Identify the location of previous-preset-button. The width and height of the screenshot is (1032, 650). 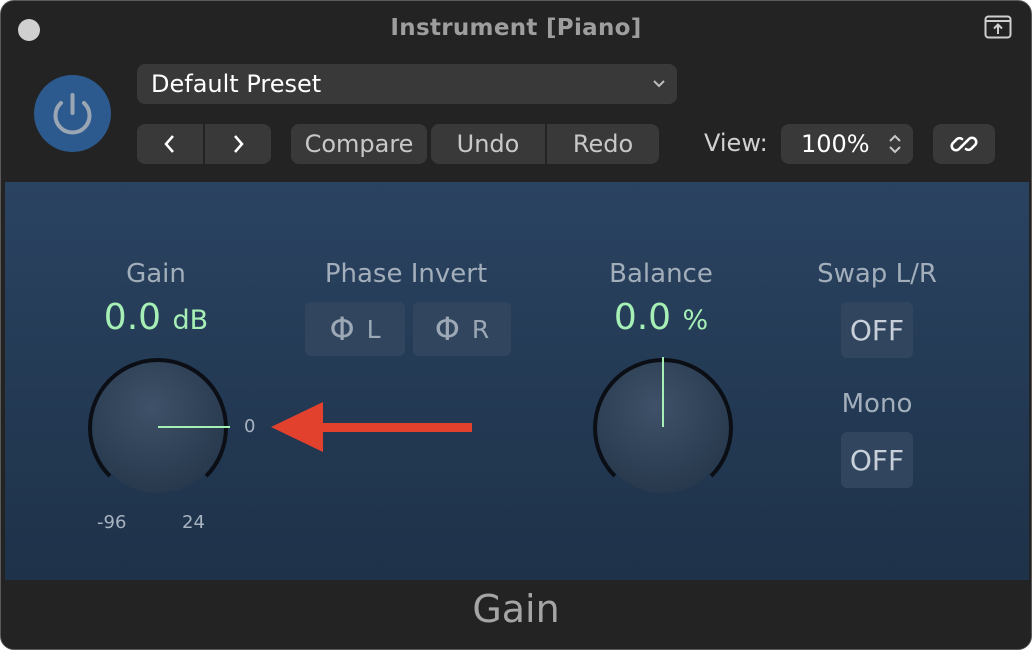
(170, 144).